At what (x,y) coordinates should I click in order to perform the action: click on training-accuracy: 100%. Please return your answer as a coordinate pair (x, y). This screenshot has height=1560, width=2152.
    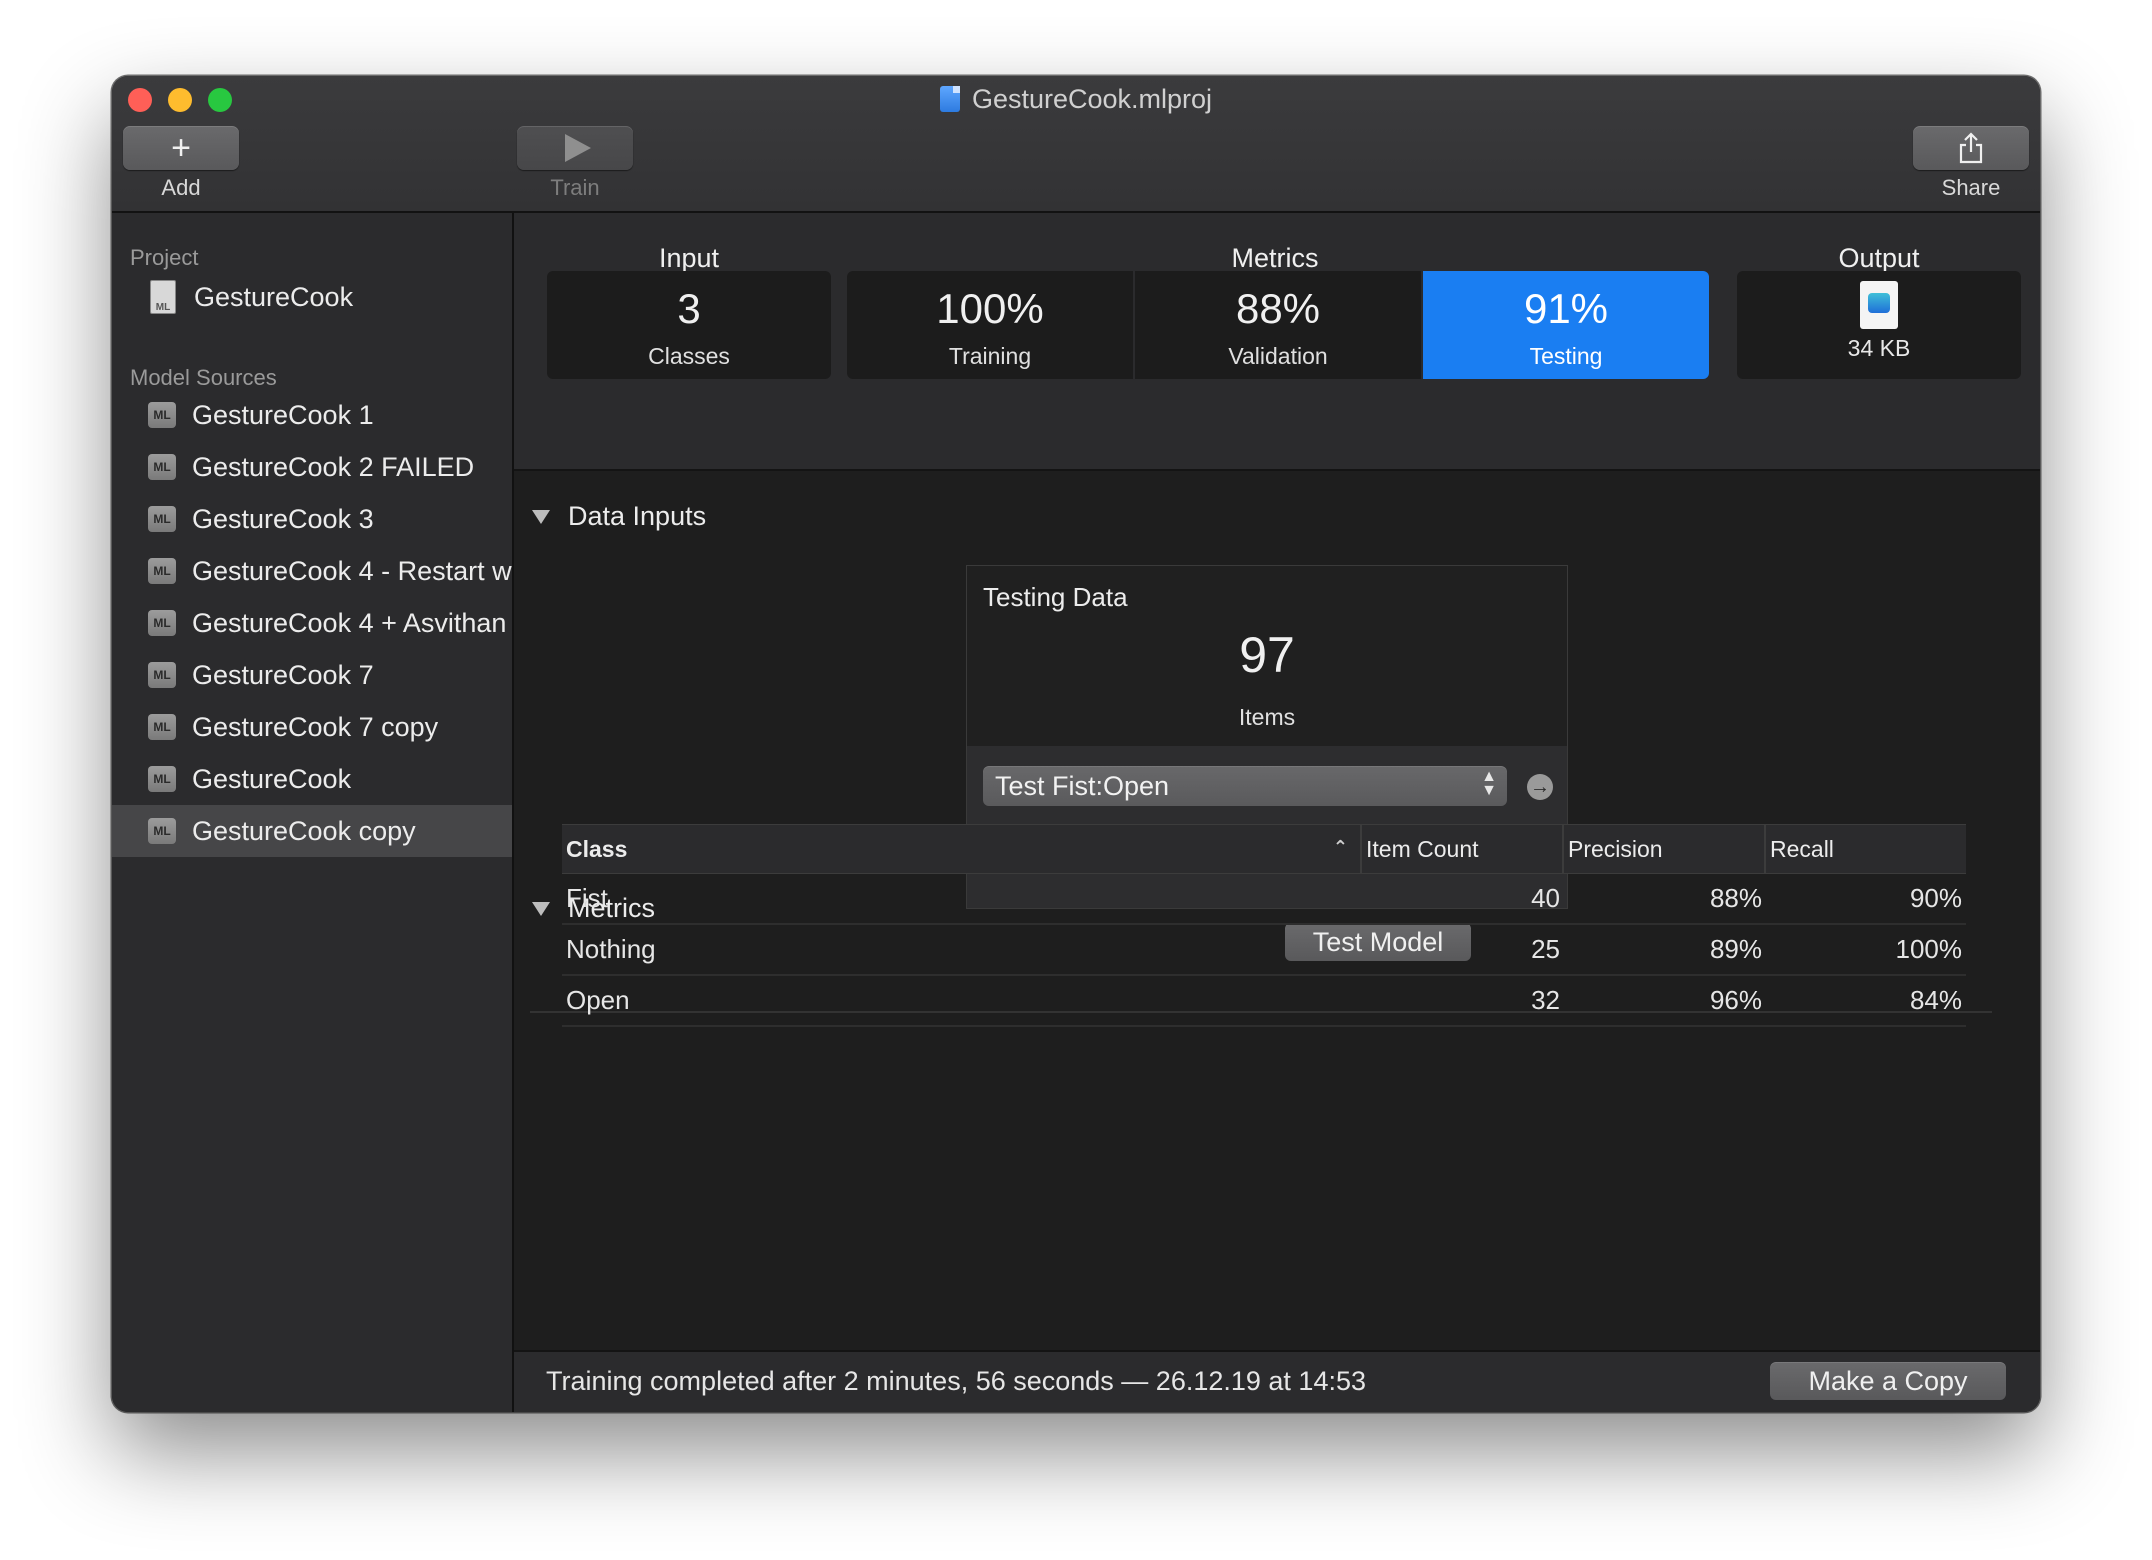
    Looking at the image, I should click on (990, 308).